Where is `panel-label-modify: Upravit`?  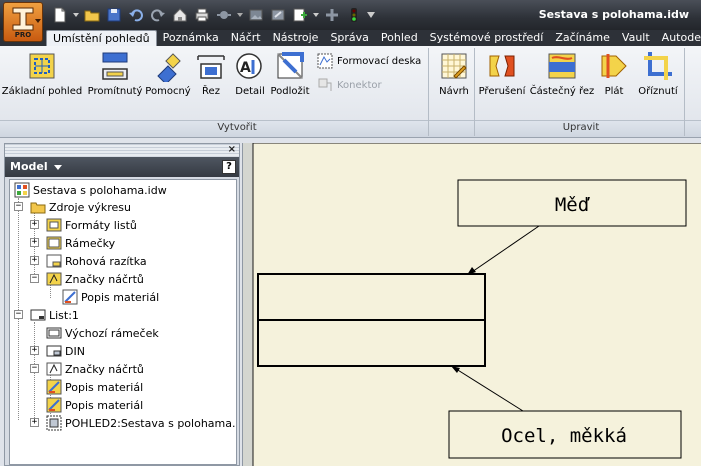
panel-label-modify: Upravit is located at coordinates (581, 129).